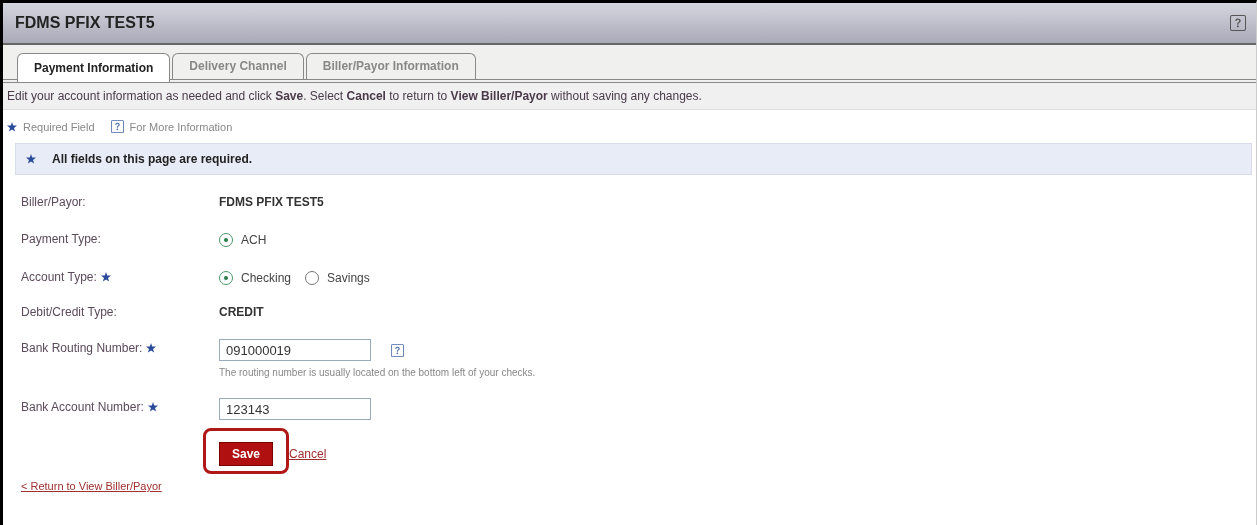  I want to click on save-button: Save, so click(246, 454).